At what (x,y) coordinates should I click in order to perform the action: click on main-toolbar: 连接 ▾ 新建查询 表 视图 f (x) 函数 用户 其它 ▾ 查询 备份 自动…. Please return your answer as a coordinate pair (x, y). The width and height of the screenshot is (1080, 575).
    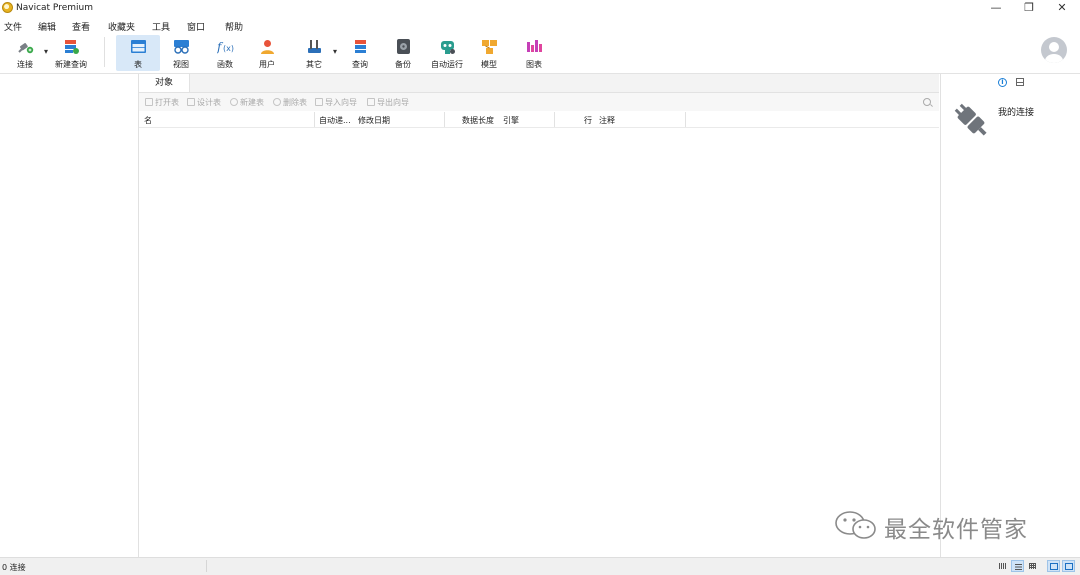
    Looking at the image, I should click on (540, 53).